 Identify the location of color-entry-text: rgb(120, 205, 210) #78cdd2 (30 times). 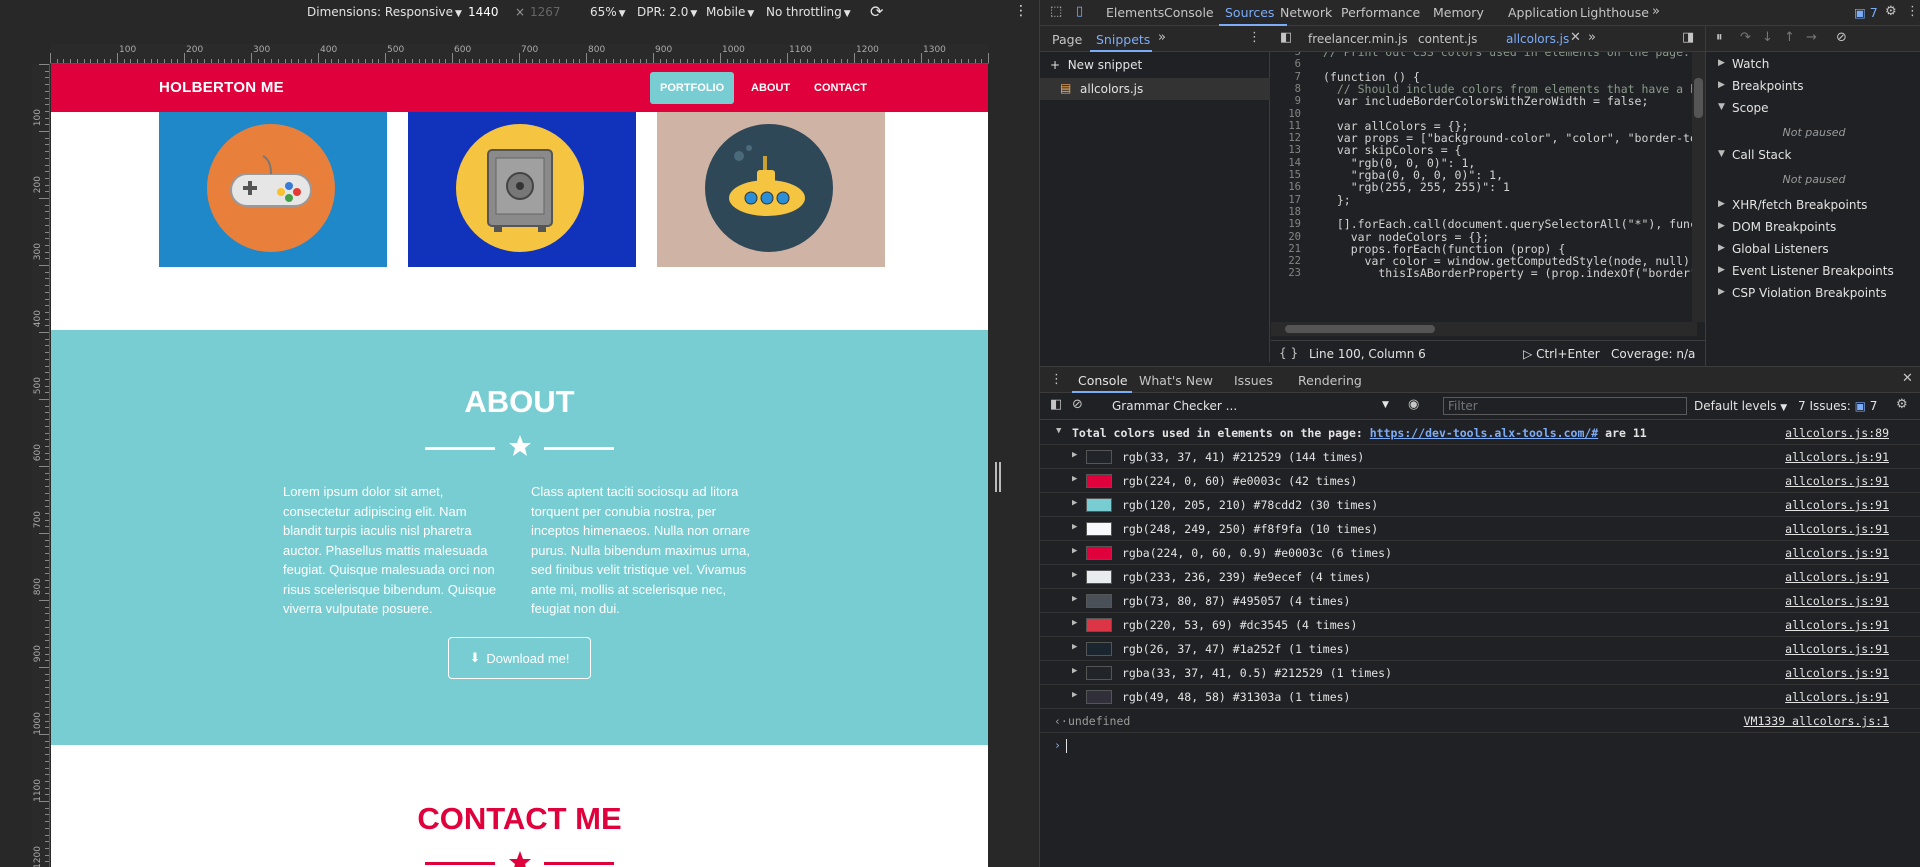
(1250, 505).